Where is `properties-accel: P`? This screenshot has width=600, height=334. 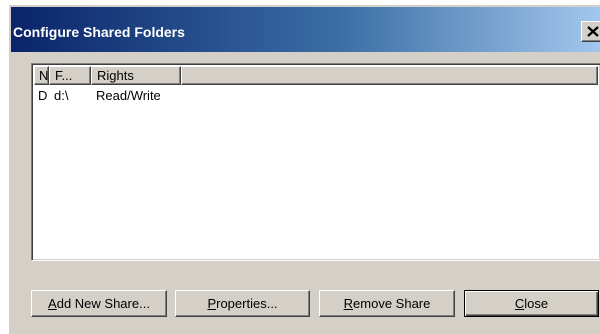 properties-accel: P is located at coordinates (212, 303).